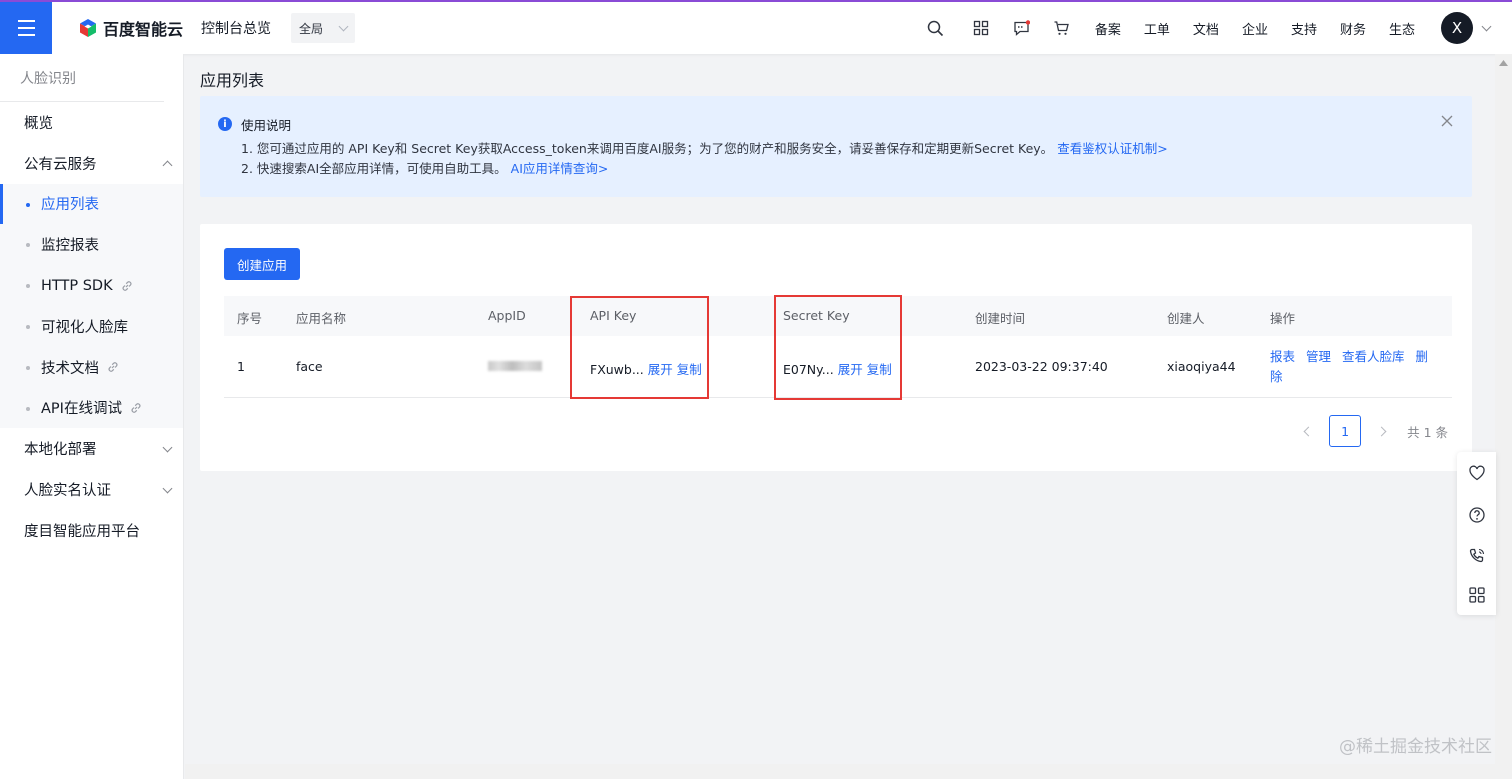  Describe the element at coordinates (1000, 318) in the screenshot. I see `col-created-time: 创建时间` at that location.